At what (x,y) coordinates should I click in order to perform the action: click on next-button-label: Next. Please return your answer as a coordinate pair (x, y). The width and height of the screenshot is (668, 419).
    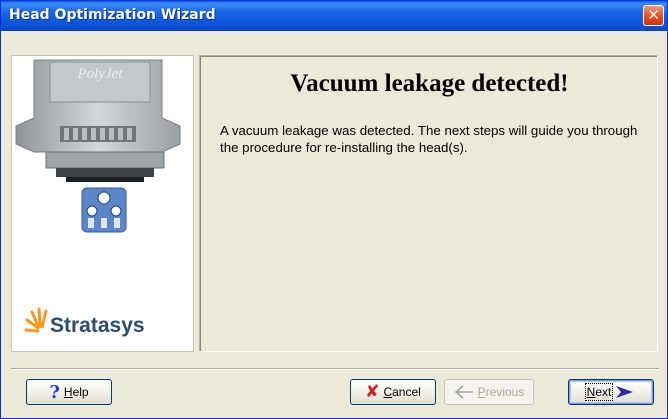
    Looking at the image, I should click on (599, 392).